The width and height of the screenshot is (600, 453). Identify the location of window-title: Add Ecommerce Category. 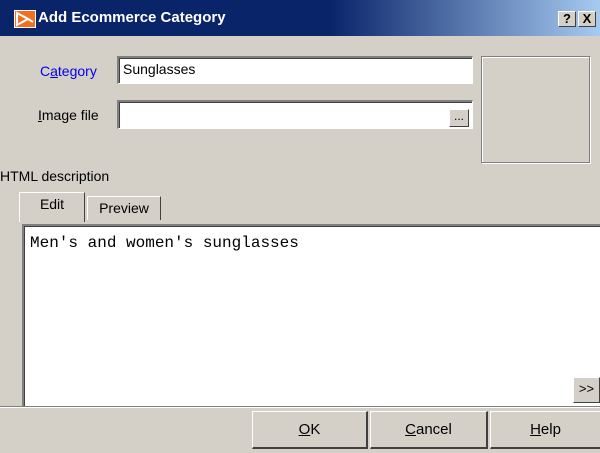
(132, 17).